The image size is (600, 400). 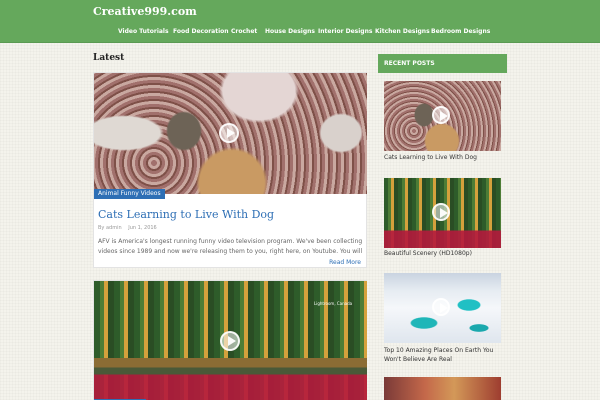 I want to click on nav-item-interior-designs: Interior Designs, so click(x=345, y=31).